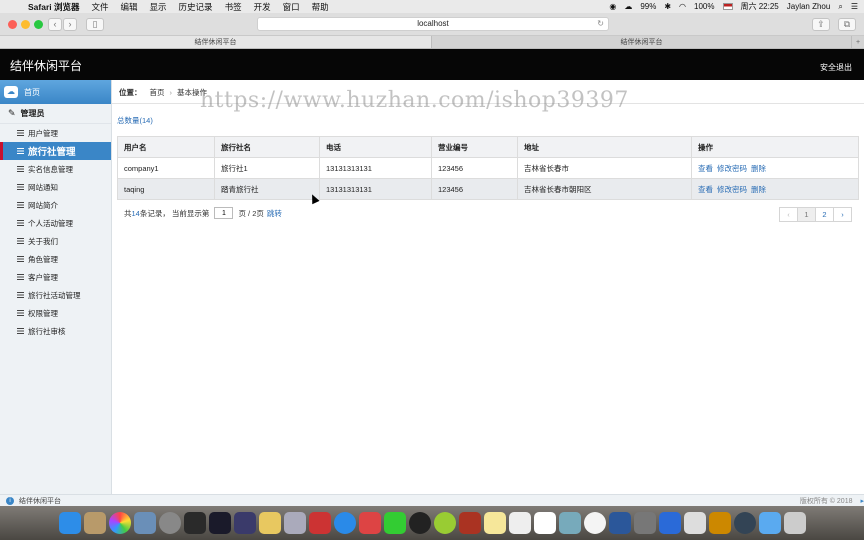 This screenshot has height=540, width=864. I want to click on url-text: localhost, so click(433, 23).